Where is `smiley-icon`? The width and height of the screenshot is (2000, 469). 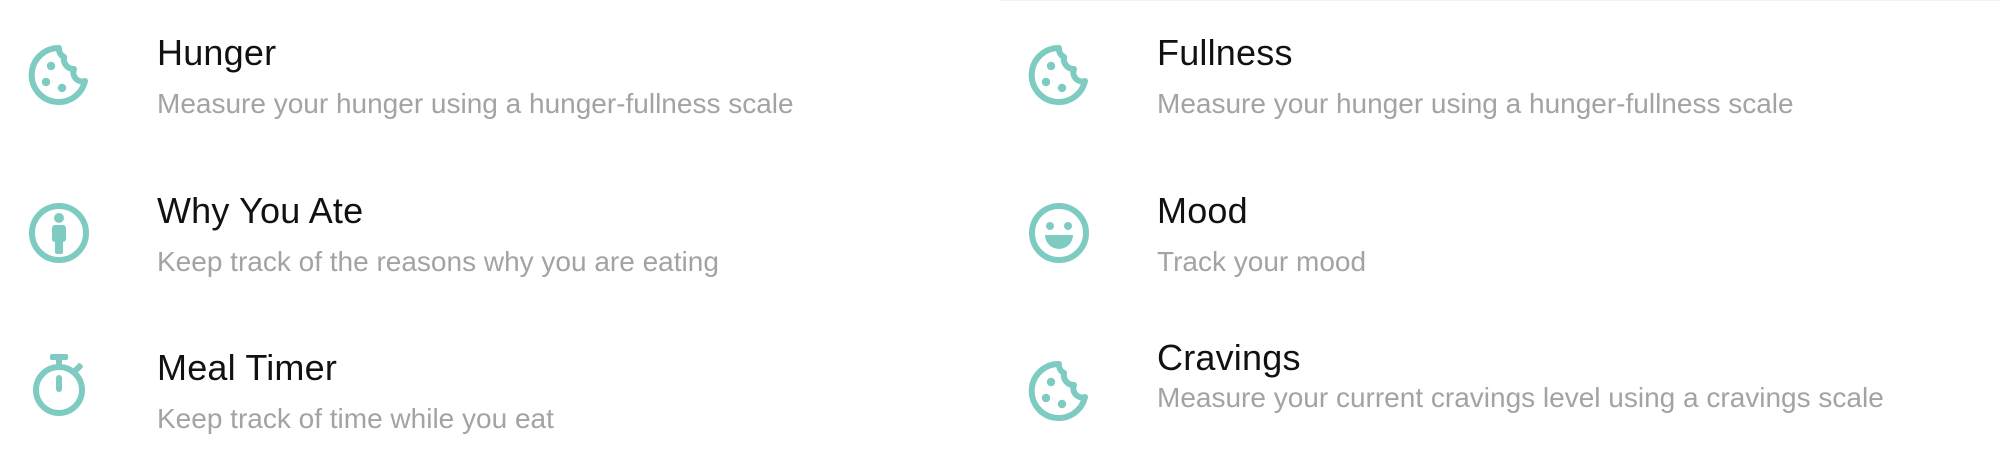 smiley-icon is located at coordinates (1059, 233).